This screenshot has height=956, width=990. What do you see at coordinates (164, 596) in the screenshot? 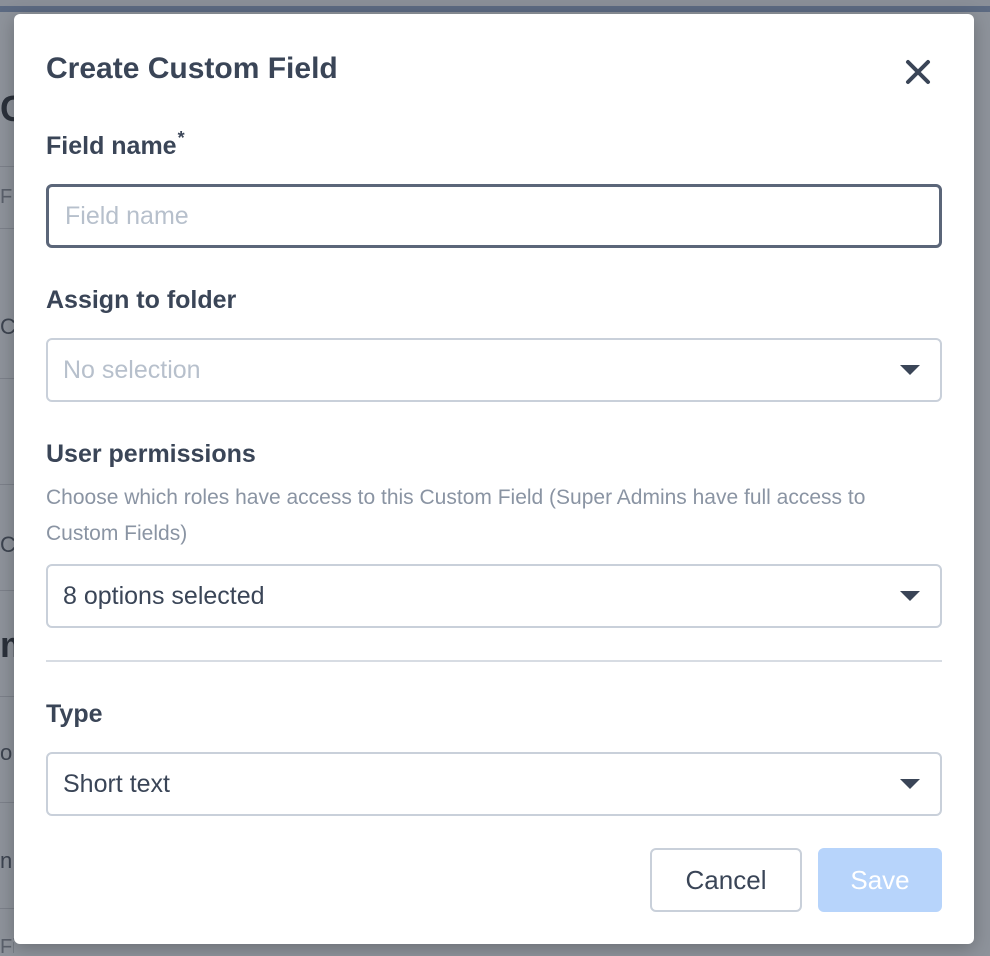
I see `permissions-select-value: 8 options selected` at bounding box center [164, 596].